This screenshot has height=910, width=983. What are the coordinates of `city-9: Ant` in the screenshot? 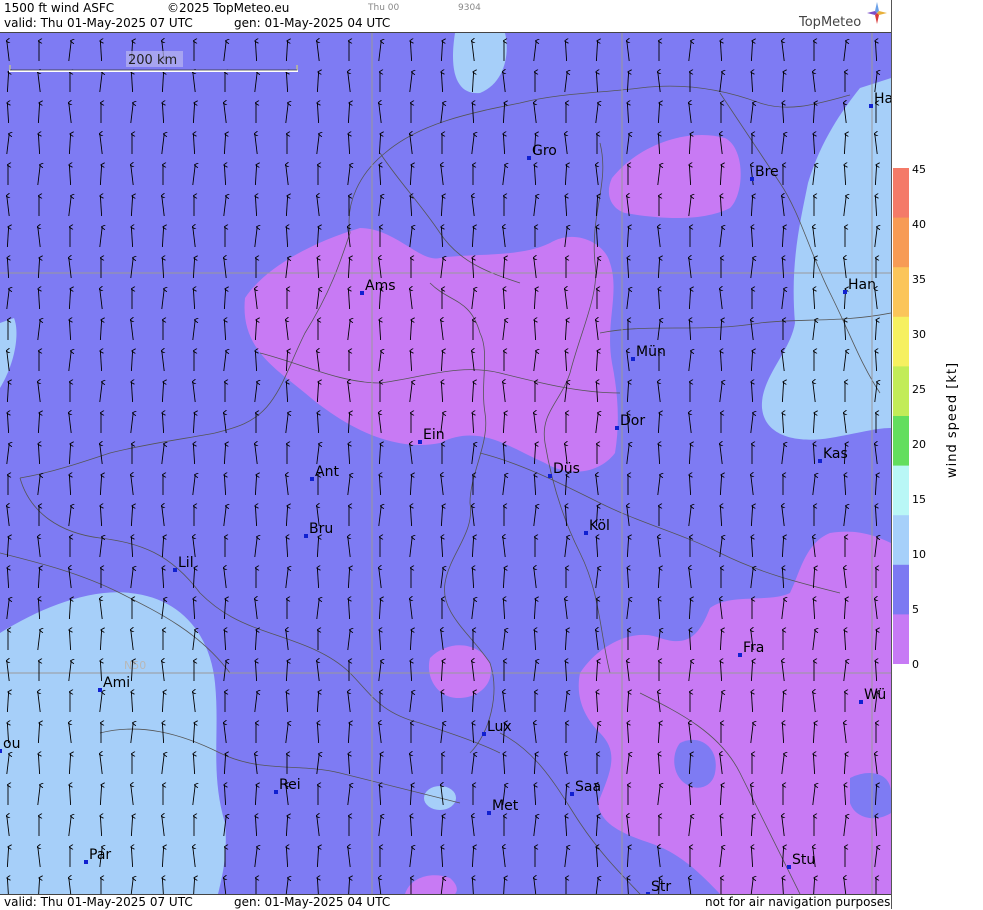 It's located at (324, 472).